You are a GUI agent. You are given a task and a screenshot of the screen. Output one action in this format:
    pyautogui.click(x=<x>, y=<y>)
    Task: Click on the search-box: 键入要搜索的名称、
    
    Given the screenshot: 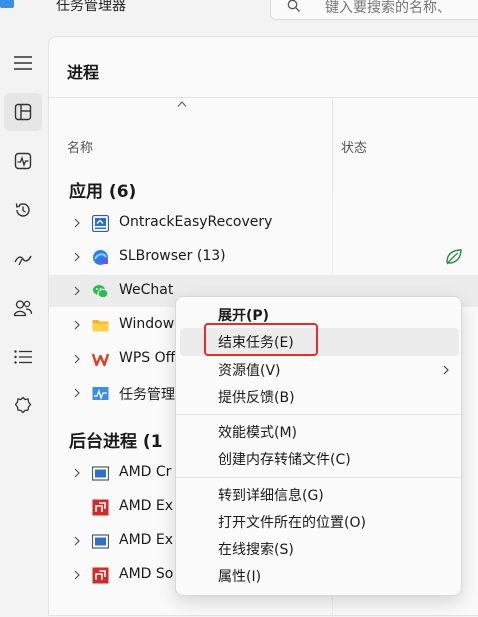 What is the action you would take?
    pyautogui.click(x=374, y=10)
    